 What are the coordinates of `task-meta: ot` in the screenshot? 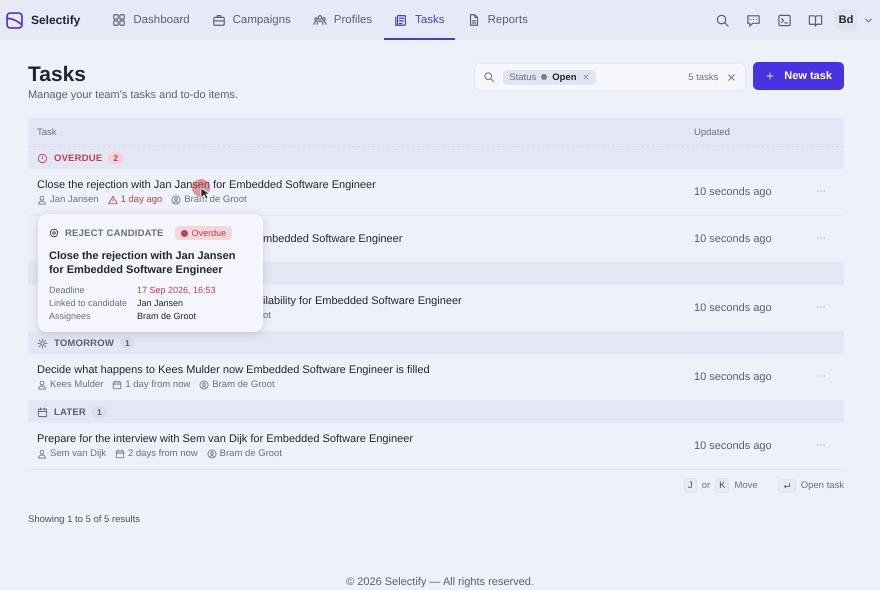 It's located at (267, 315).